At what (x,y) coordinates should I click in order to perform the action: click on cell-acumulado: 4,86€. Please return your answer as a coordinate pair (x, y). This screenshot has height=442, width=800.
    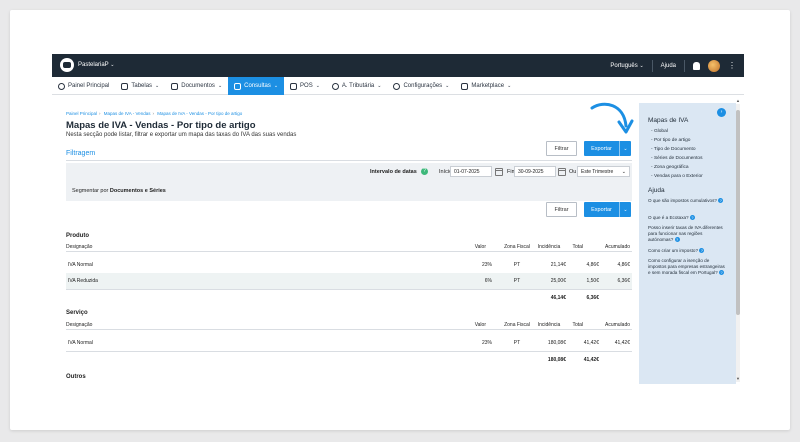
    Looking at the image, I should click on (623, 265).